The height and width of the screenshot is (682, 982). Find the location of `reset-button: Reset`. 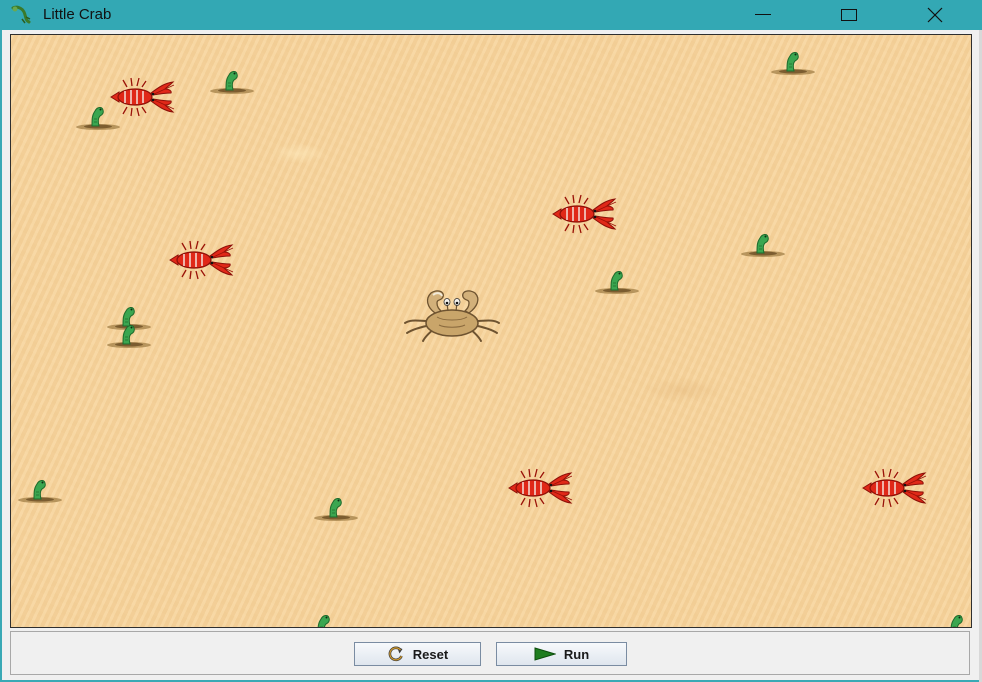

reset-button: Reset is located at coordinates (417, 654).